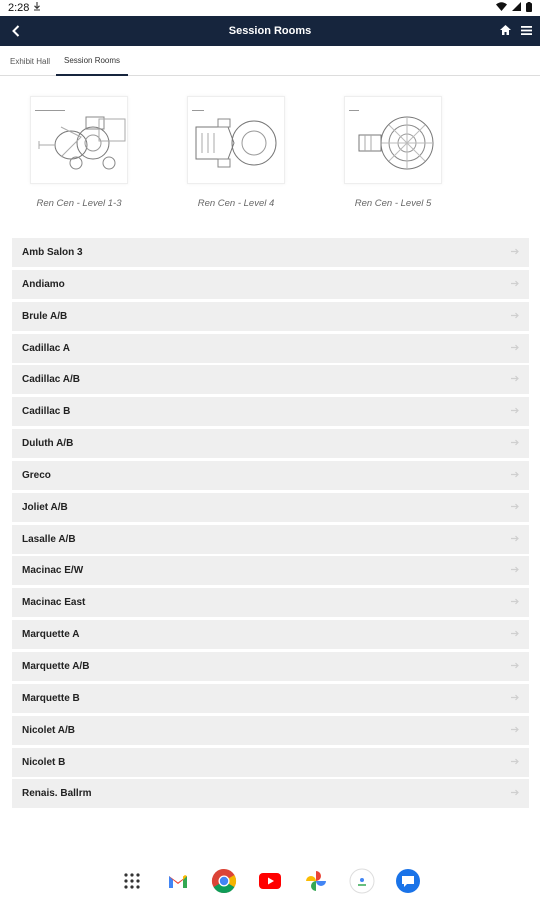 Image resolution: width=540 pixels, height=900 pixels. I want to click on map-card-level-5: Ren Cen - Level 5, so click(393, 156).